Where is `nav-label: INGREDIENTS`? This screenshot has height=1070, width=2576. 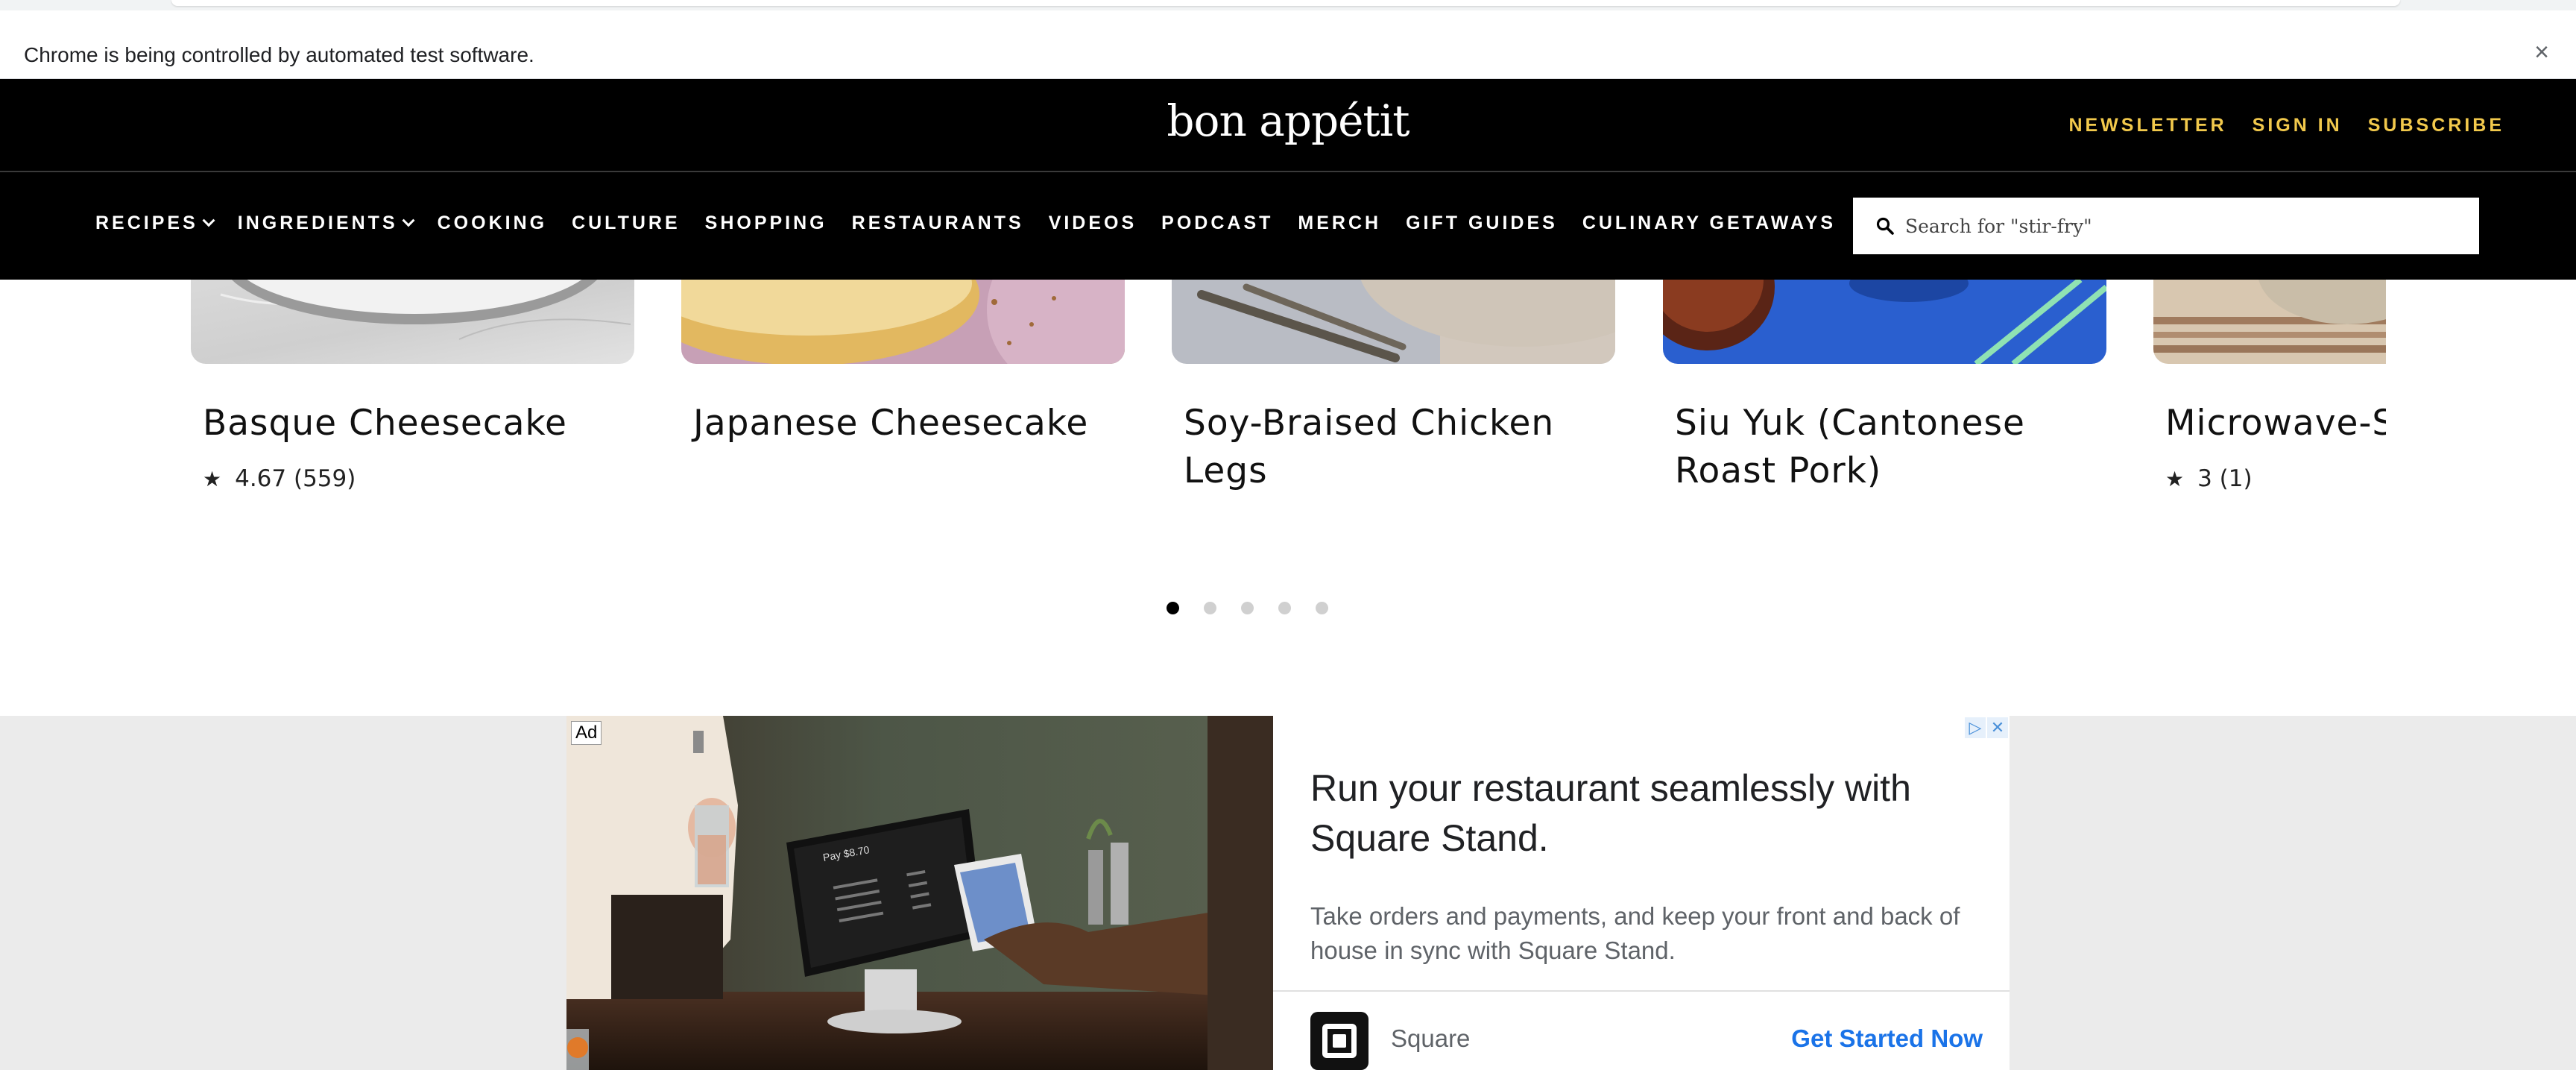
nav-label: INGREDIENTS is located at coordinates (317, 223).